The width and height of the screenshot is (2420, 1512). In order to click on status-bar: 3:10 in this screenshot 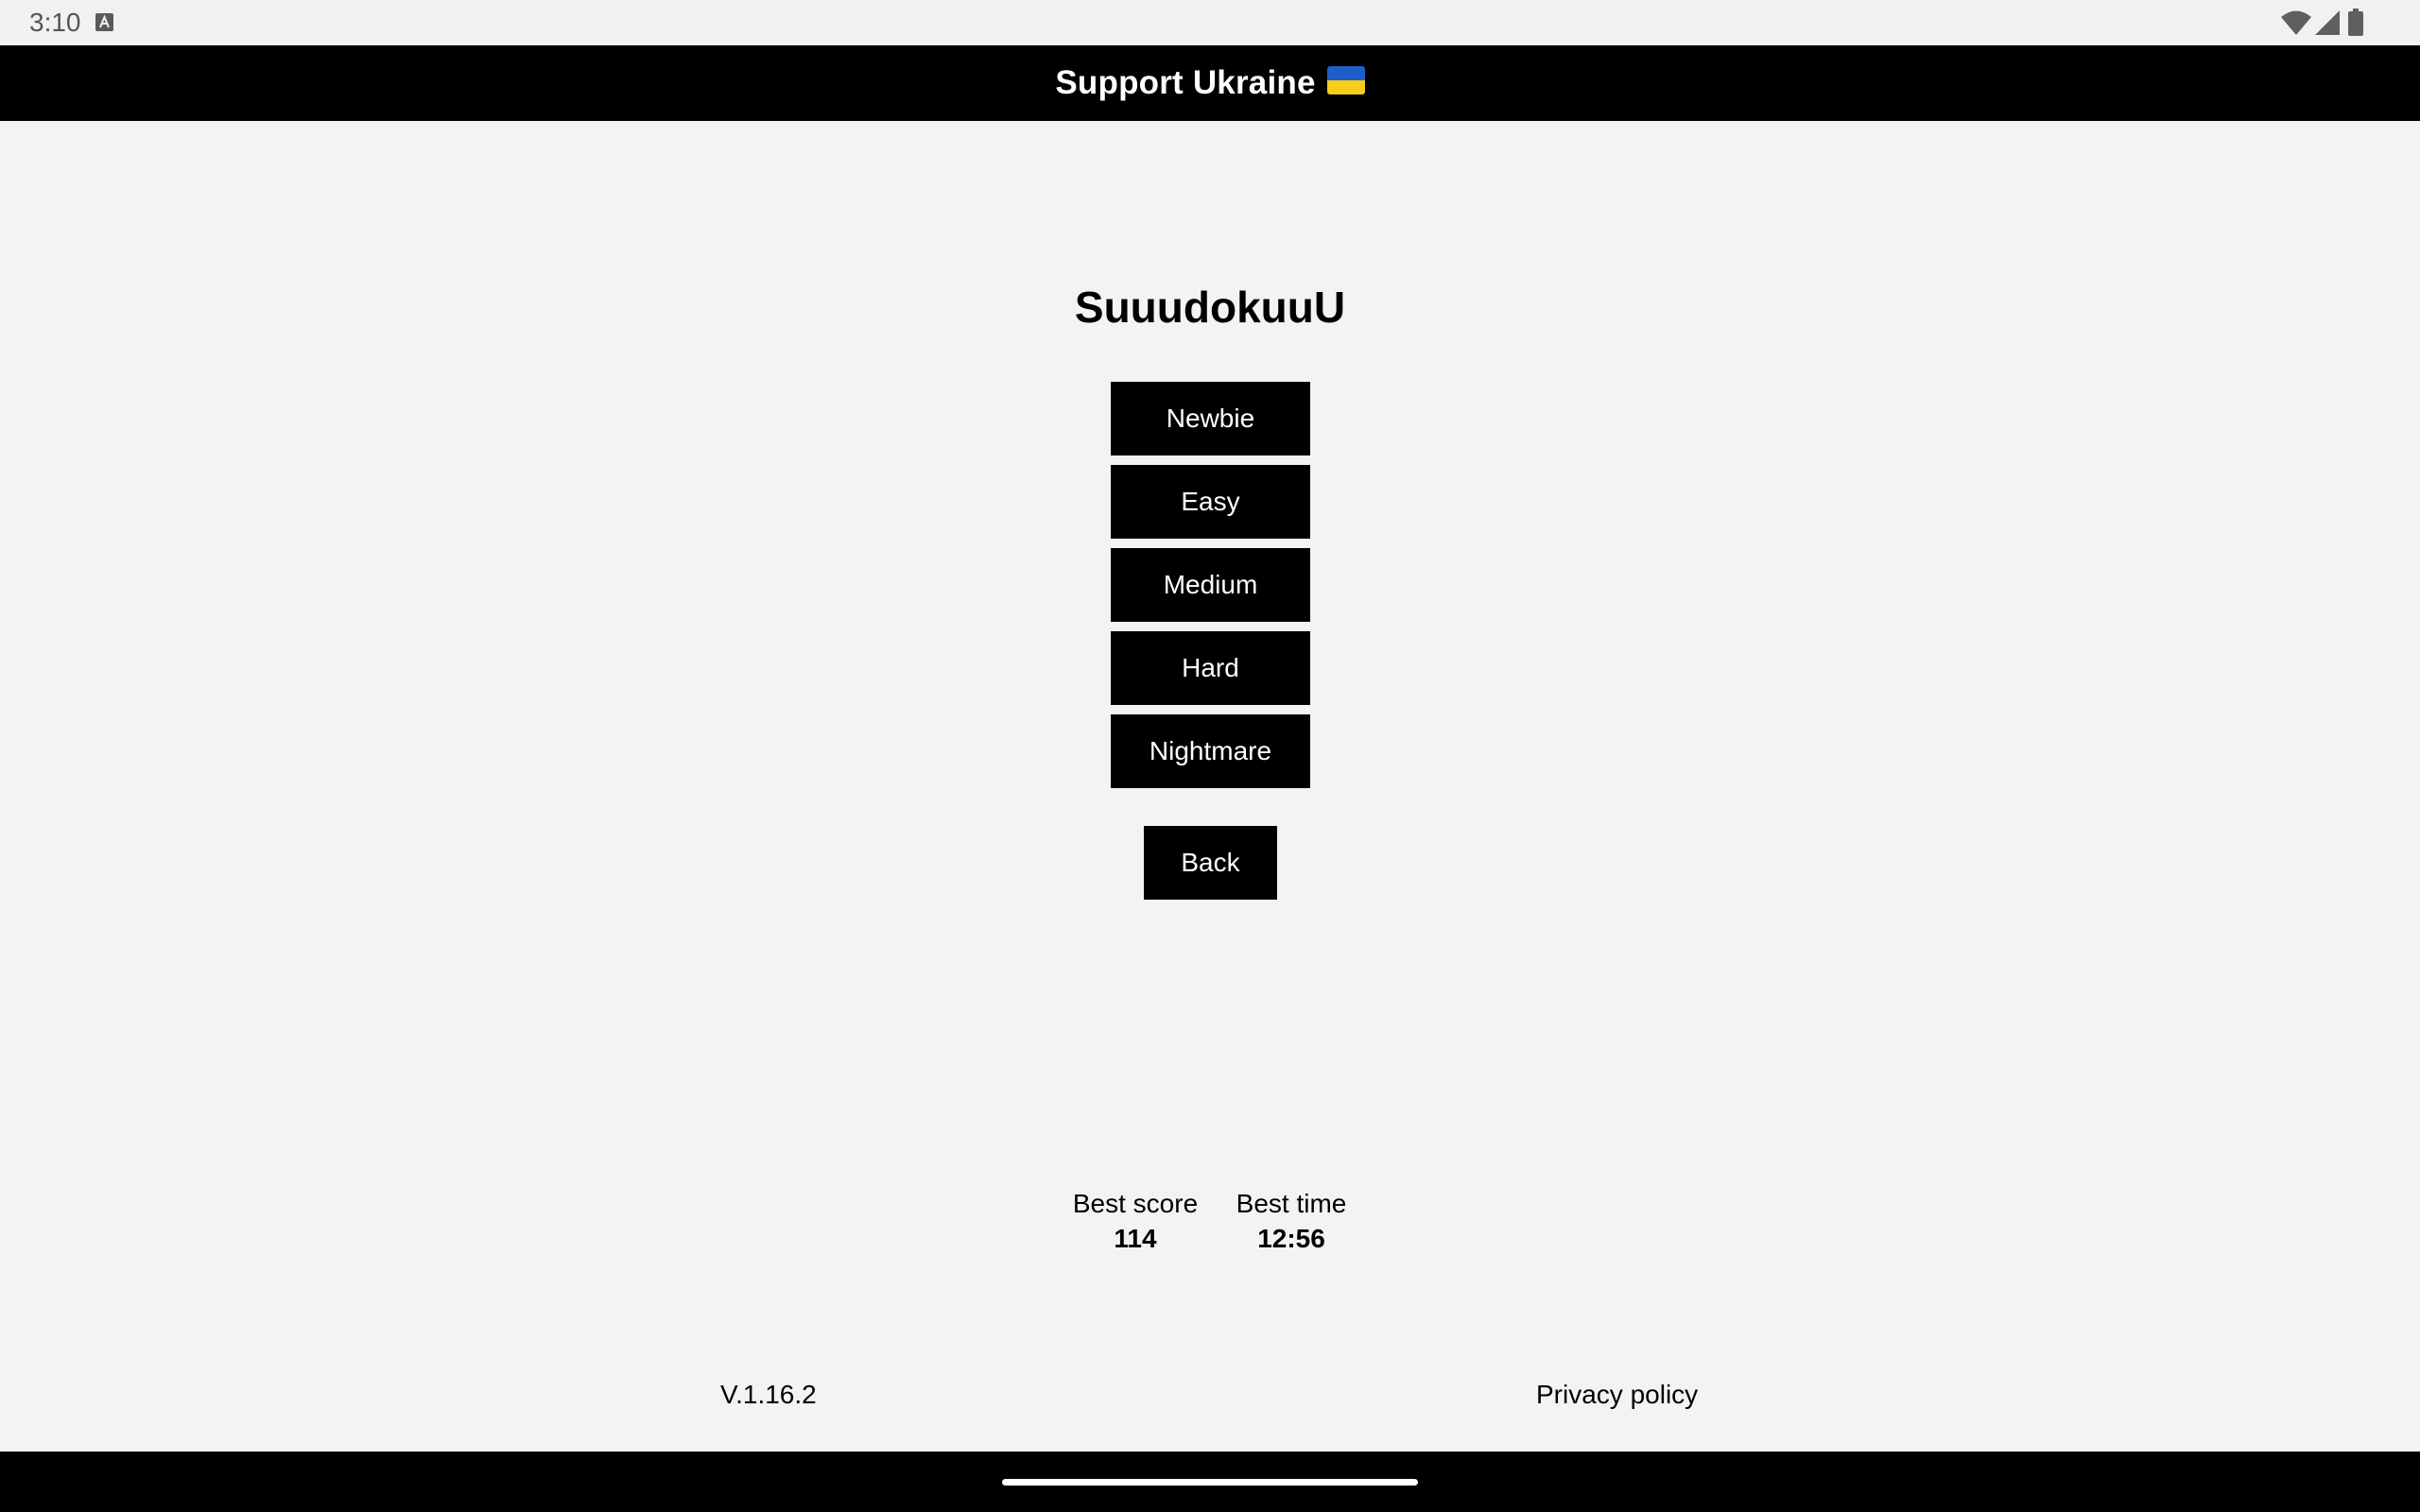, I will do `click(1210, 22)`.